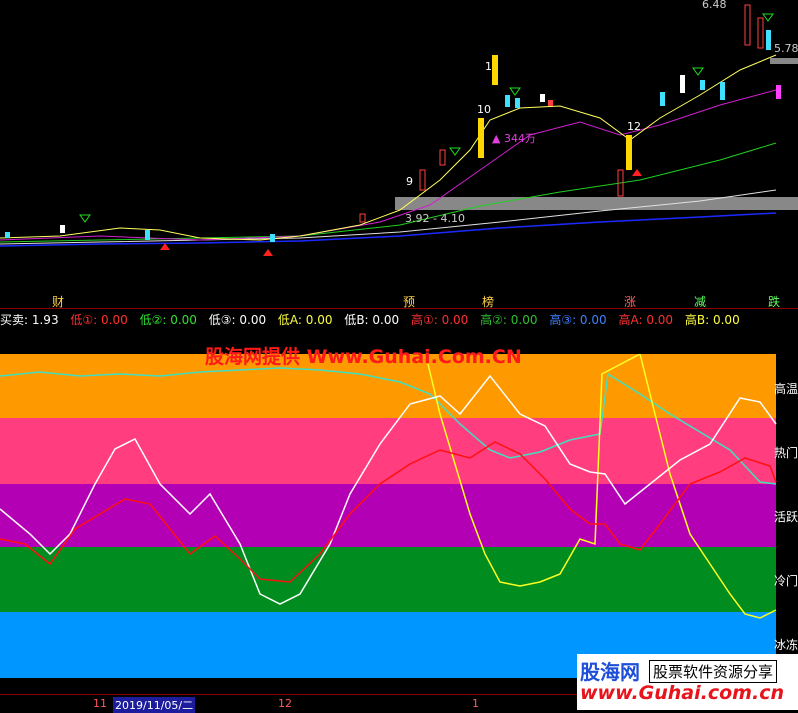 This screenshot has width=798, height=713. I want to click on legend-item: 高①: 0.00, so click(439, 320).